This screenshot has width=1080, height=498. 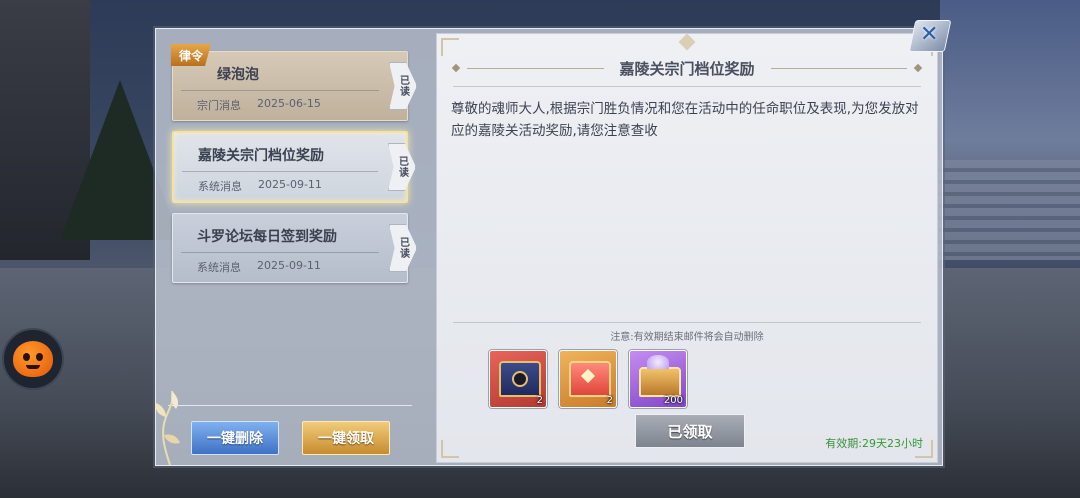 I want to click on dark-chest-icon, so click(x=520, y=379).